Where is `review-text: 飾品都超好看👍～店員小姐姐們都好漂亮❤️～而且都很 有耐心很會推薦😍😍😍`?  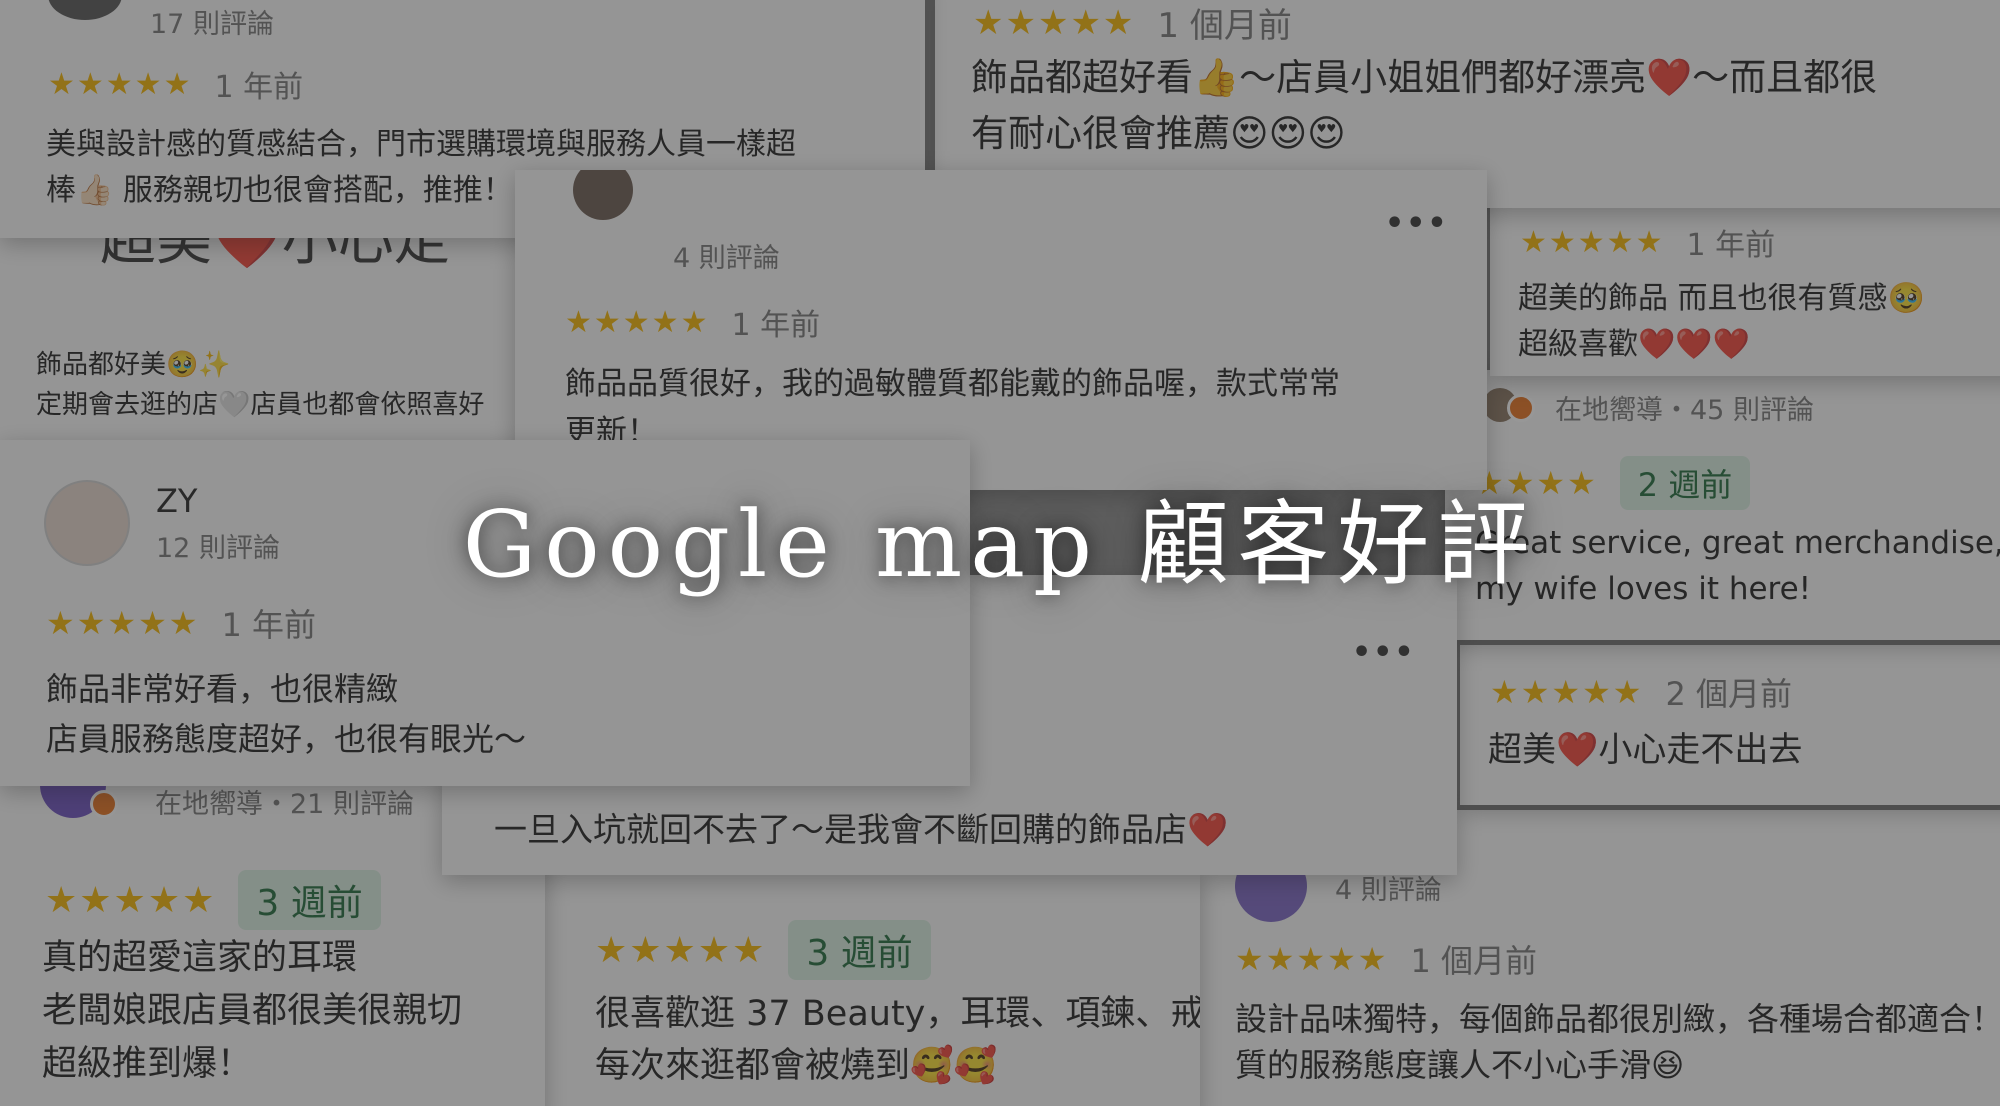
review-text: 飾品都超好看👍～店員小姐姐們都好漂亮❤️～而且都很 有耐心很會推薦😍😍😍 is located at coordinates (1424, 105).